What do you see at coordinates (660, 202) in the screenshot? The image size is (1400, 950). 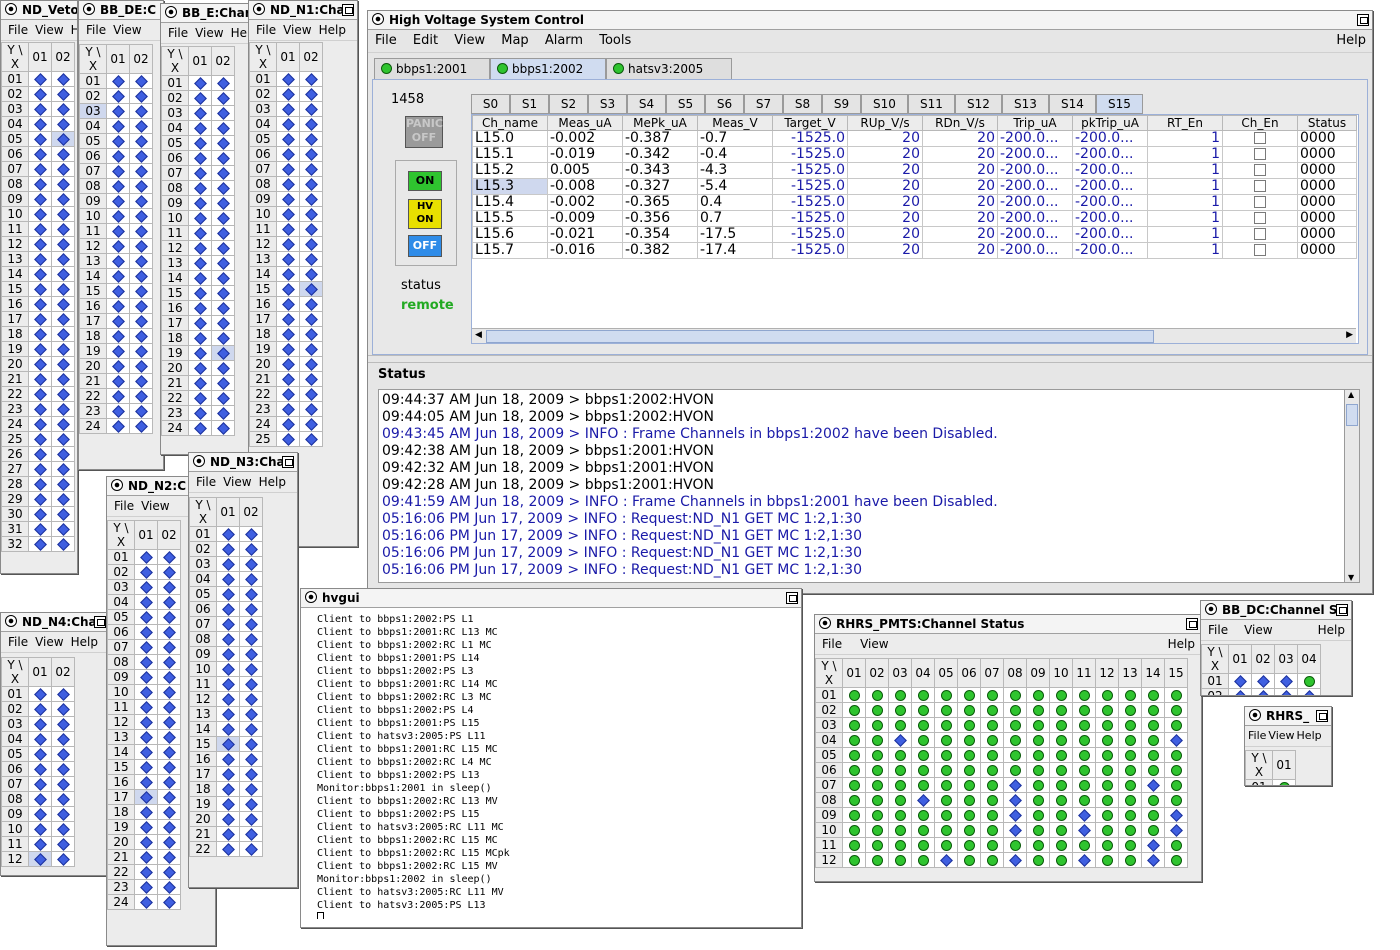 I see `mepk-ua-cell: -0.365` at bounding box center [660, 202].